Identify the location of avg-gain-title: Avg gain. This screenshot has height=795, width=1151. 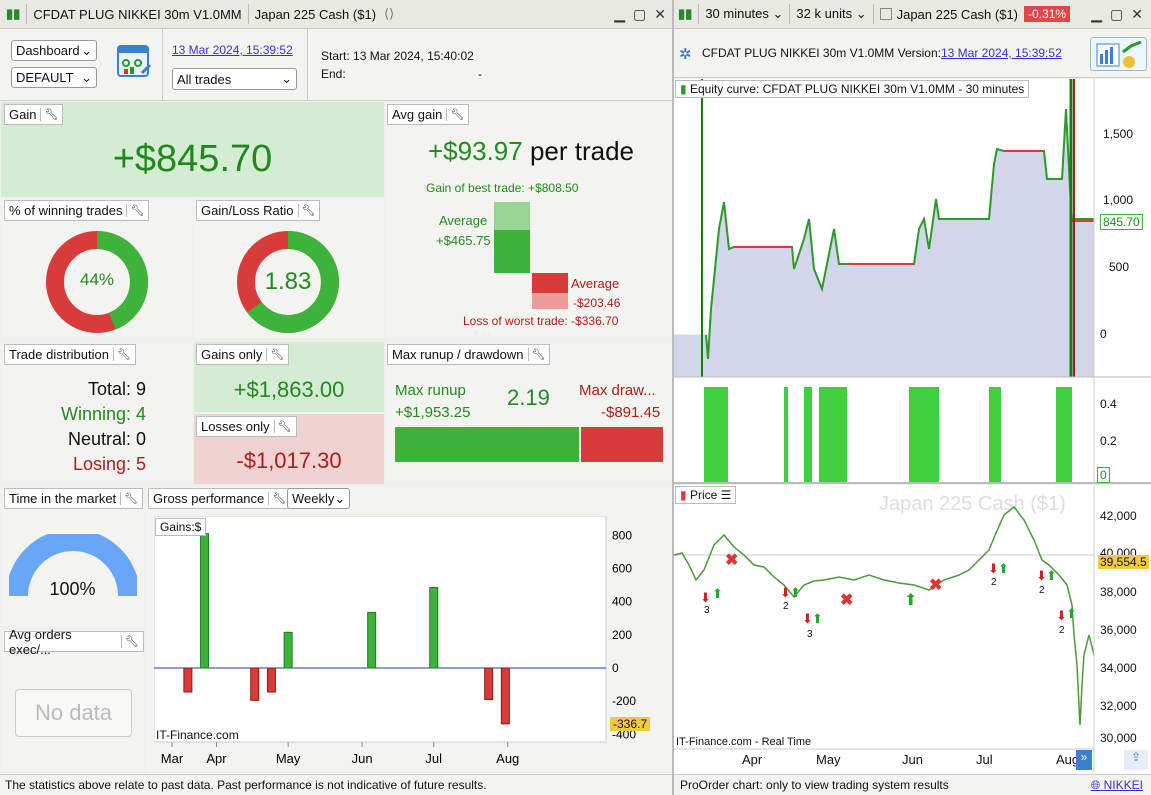
(417, 114).